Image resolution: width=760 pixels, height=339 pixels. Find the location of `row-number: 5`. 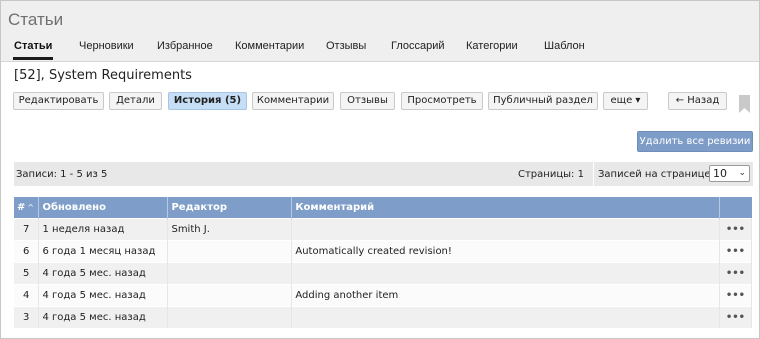

row-number: 5 is located at coordinates (27, 273).